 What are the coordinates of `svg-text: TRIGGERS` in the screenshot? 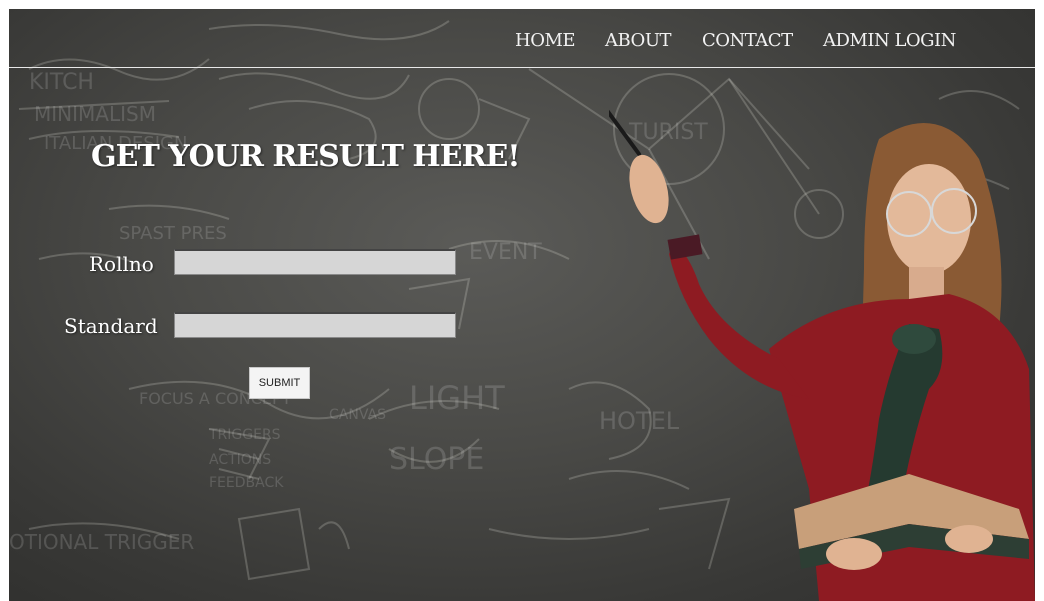 It's located at (244, 435).